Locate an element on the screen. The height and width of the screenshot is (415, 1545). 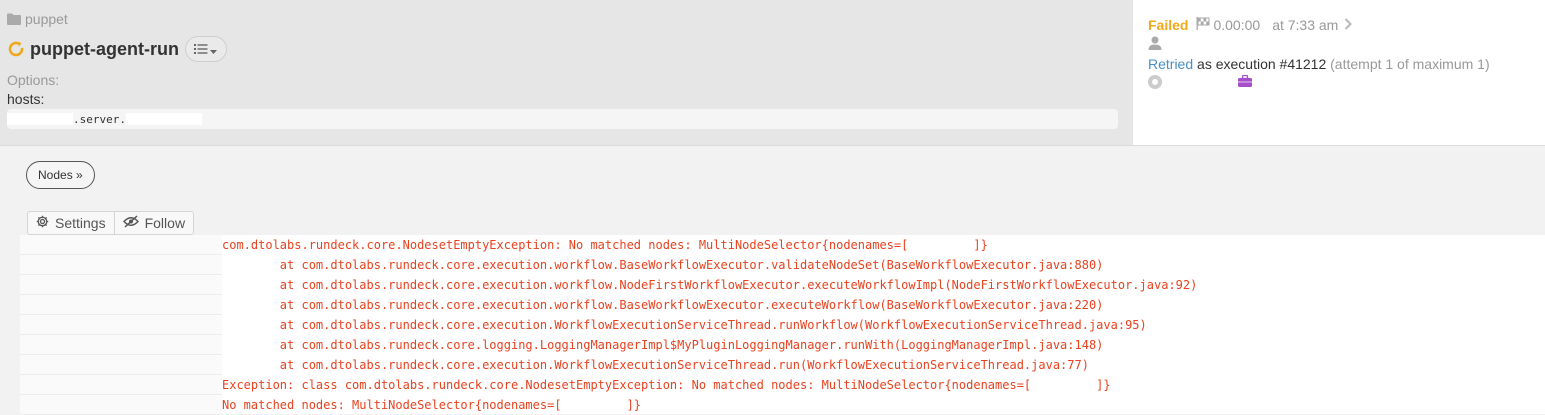
folder-icon is located at coordinates (14, 19).